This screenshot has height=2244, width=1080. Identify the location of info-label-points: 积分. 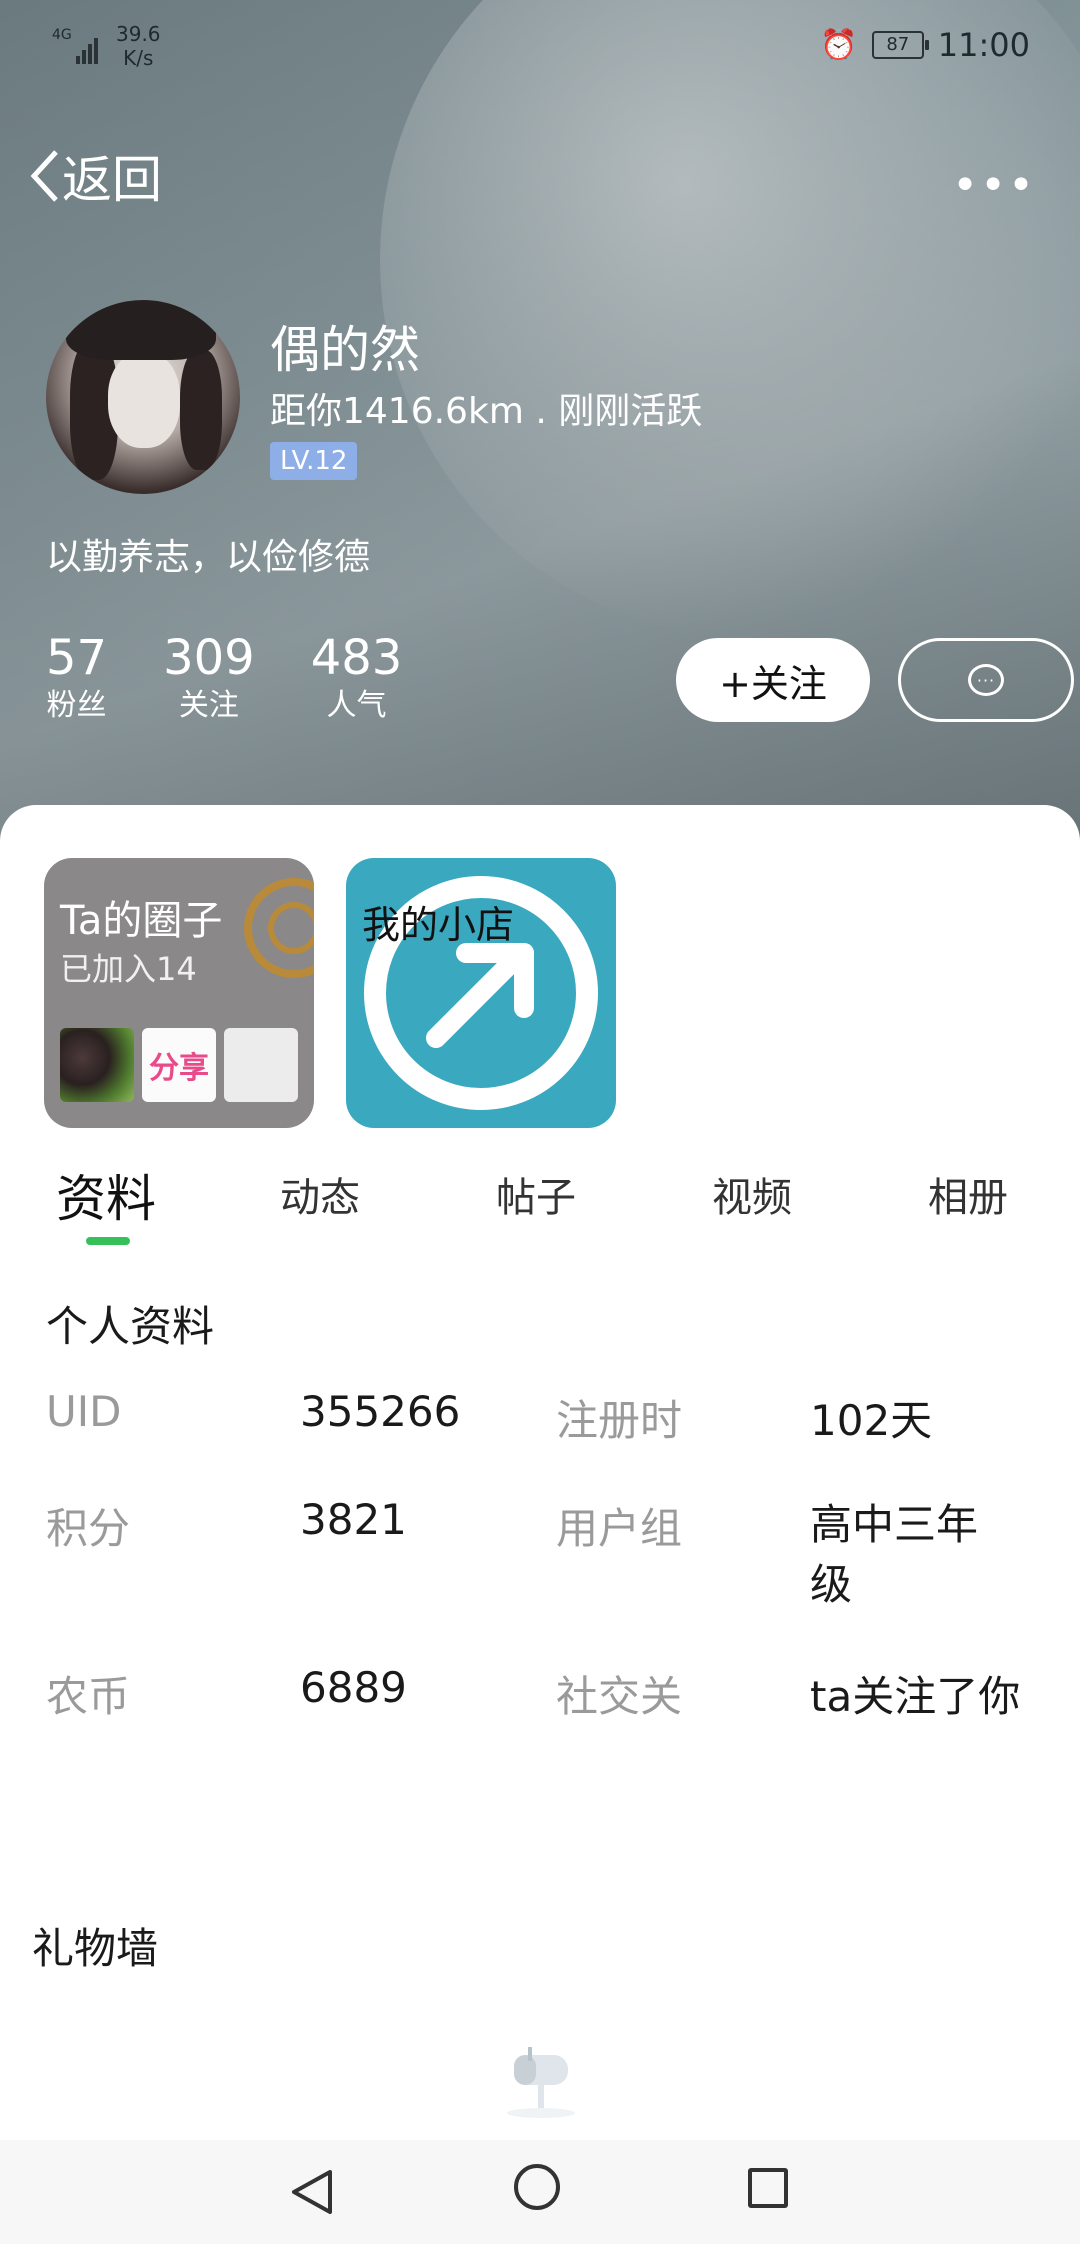
(88, 1528).